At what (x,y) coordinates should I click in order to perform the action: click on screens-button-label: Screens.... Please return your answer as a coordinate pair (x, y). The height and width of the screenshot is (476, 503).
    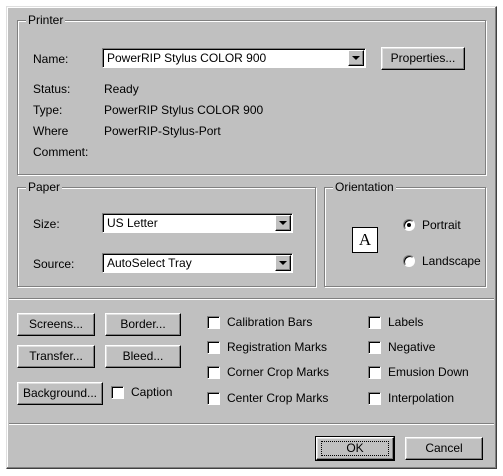
    Looking at the image, I should click on (56, 324).